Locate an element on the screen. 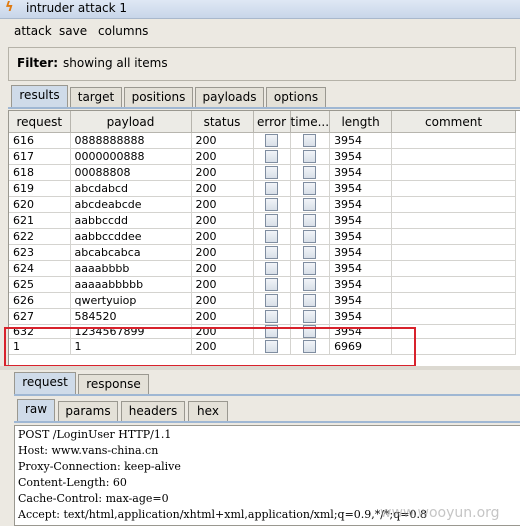  table-row: 620 abcdeabcde 200 3954 is located at coordinates (263, 204).